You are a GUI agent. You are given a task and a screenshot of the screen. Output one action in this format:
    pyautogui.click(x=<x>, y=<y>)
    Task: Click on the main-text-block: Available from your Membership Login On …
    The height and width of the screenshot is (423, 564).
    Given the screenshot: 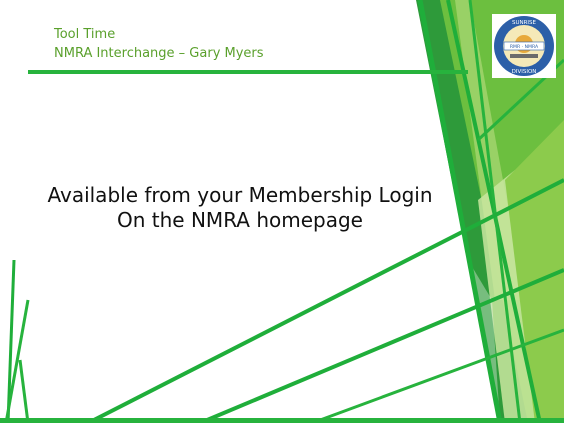 What is the action you would take?
    pyautogui.click(x=240, y=208)
    